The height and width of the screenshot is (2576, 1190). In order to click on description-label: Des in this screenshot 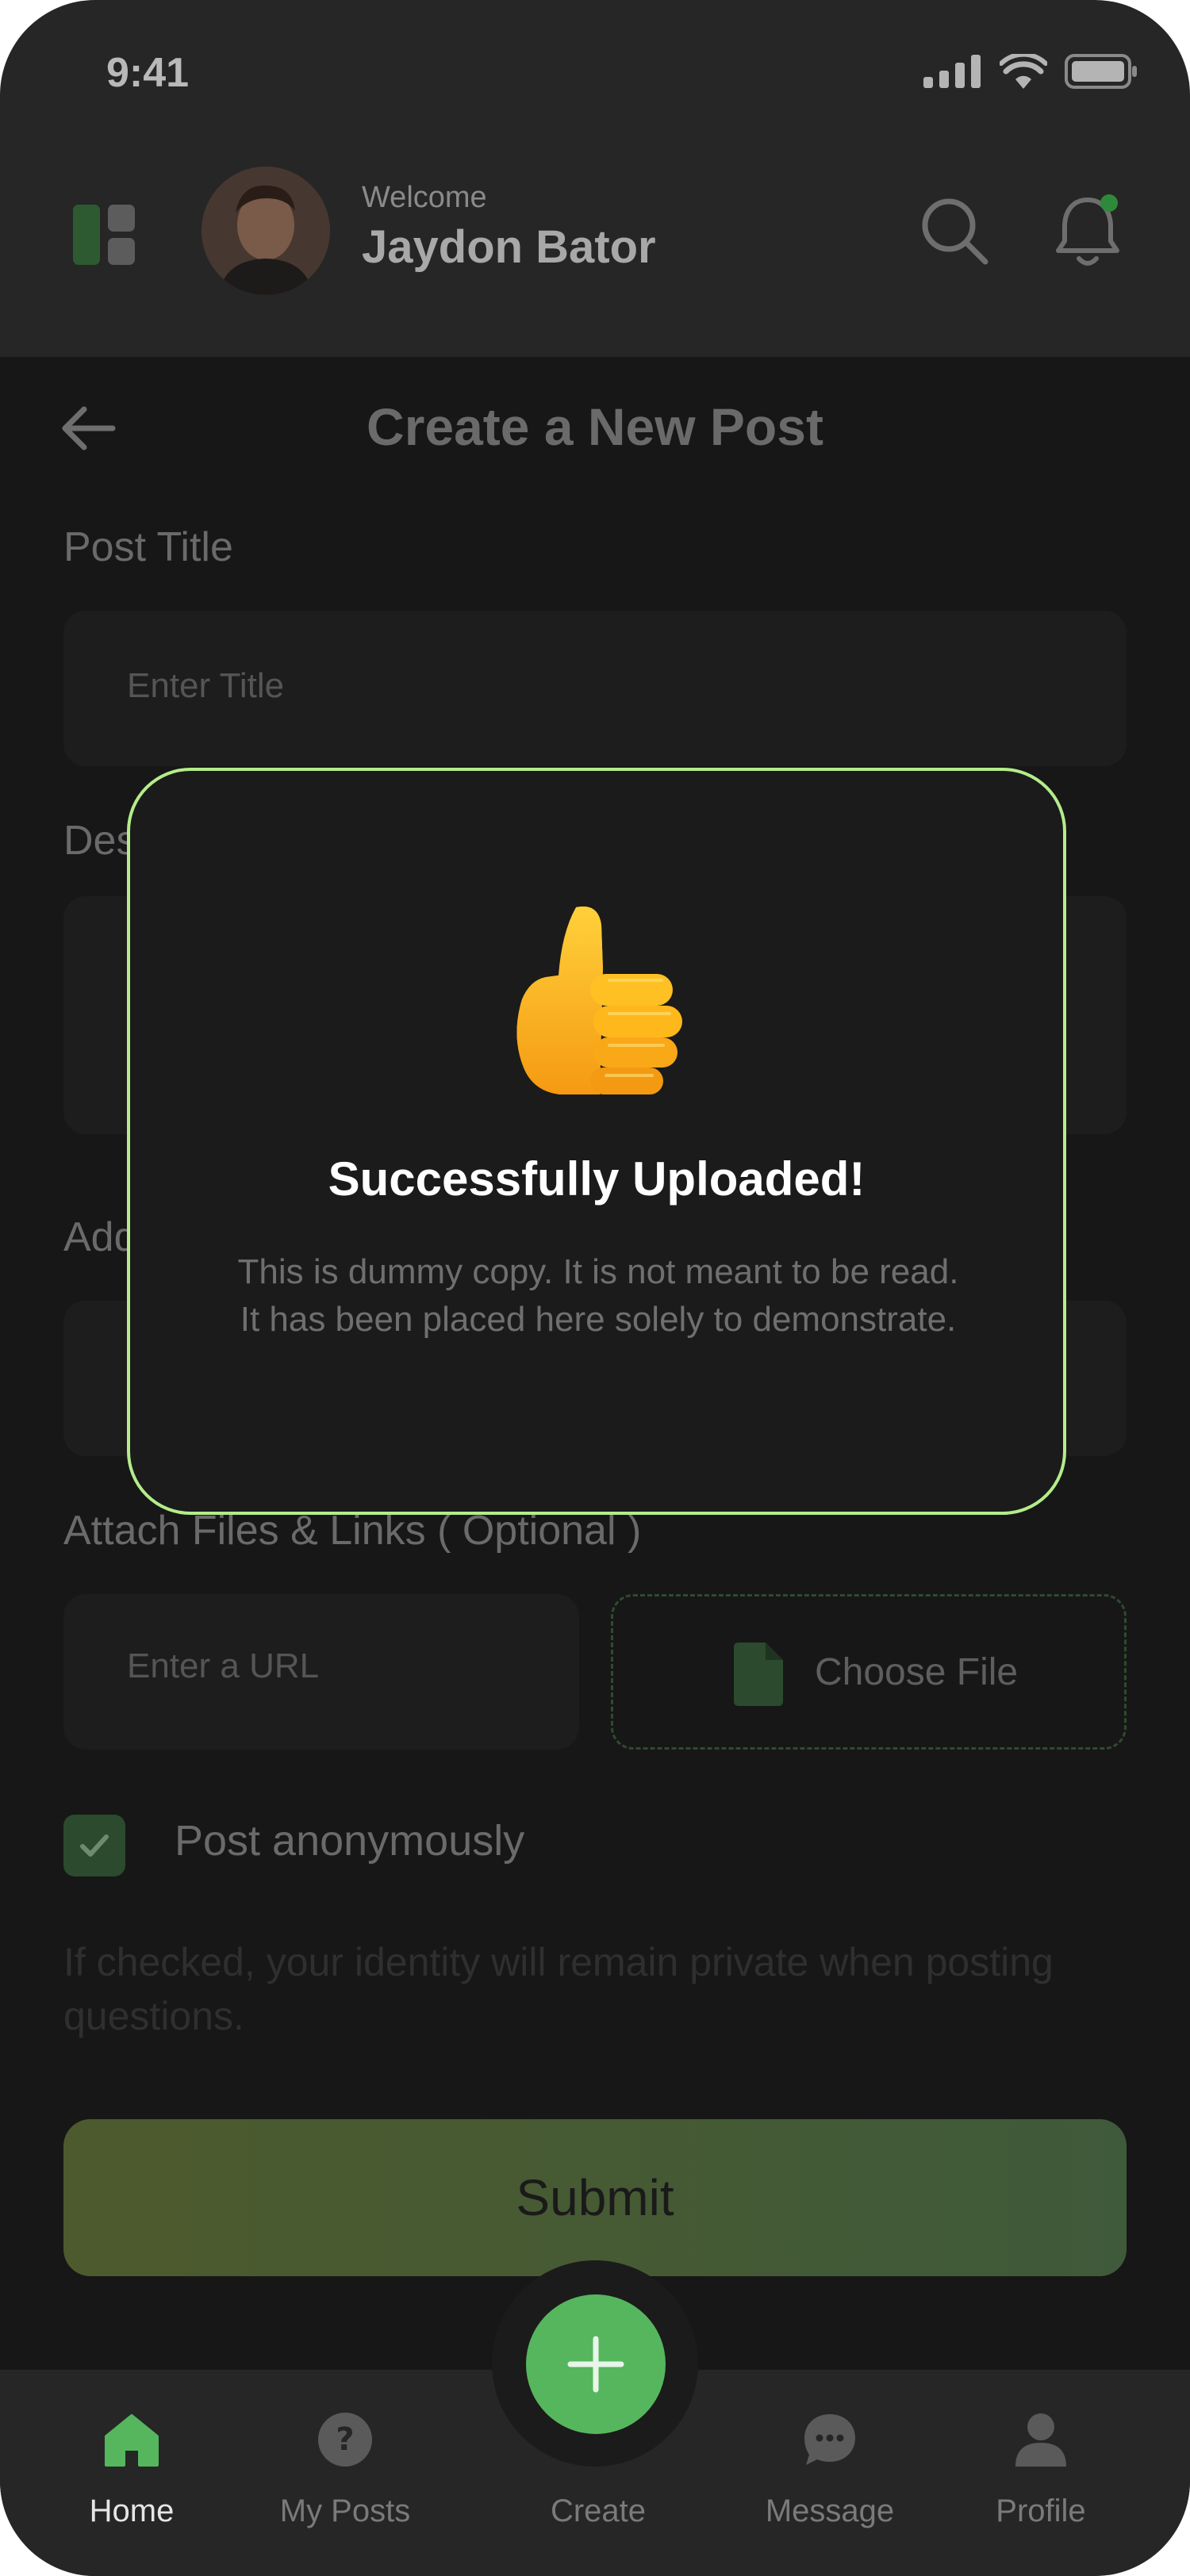, I will do `click(100, 841)`.